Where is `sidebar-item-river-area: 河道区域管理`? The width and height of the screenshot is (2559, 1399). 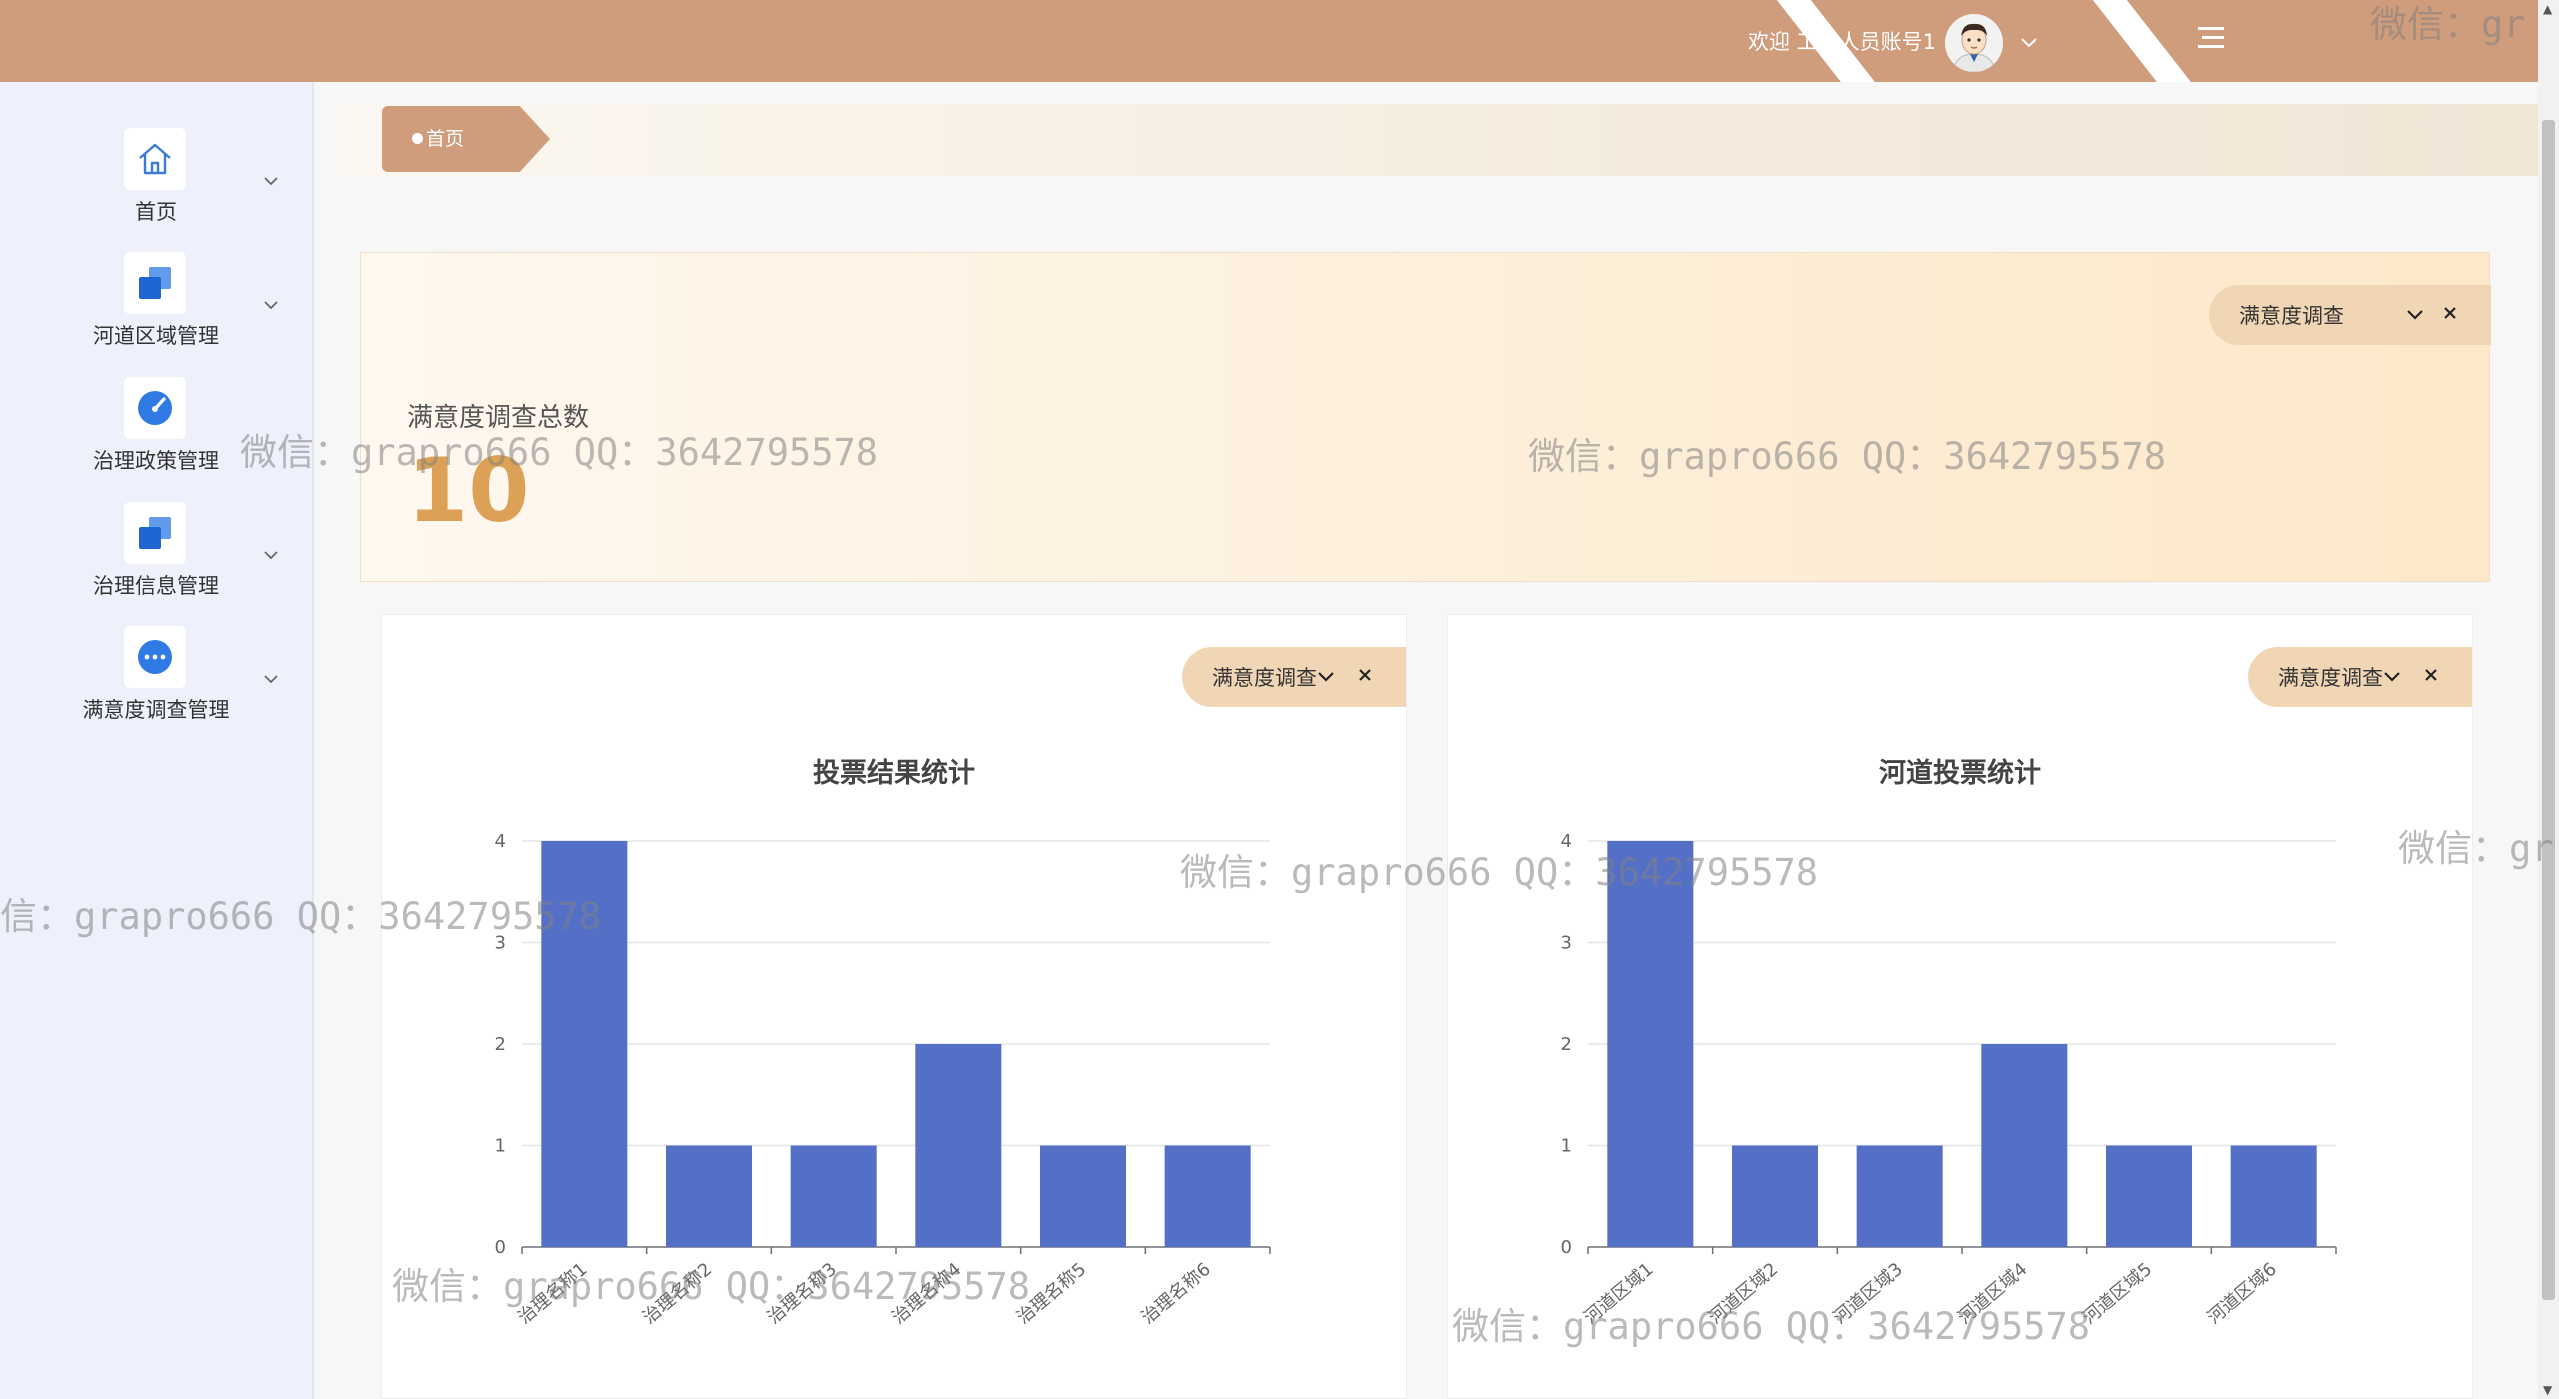
sidebar-item-river-area: 河道区域管理 is located at coordinates (156, 311).